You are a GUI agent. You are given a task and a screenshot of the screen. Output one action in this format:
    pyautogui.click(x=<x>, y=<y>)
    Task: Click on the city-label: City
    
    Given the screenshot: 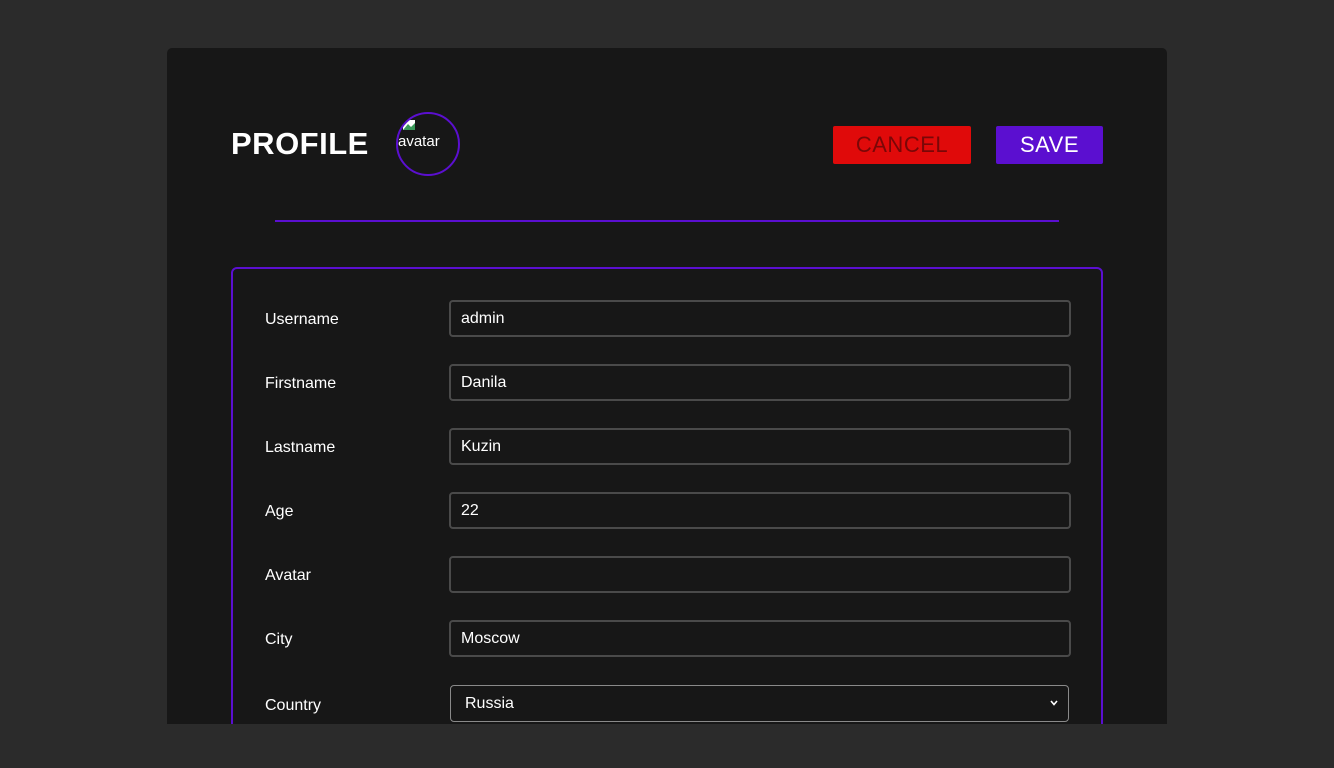 What is the action you would take?
    pyautogui.click(x=279, y=639)
    